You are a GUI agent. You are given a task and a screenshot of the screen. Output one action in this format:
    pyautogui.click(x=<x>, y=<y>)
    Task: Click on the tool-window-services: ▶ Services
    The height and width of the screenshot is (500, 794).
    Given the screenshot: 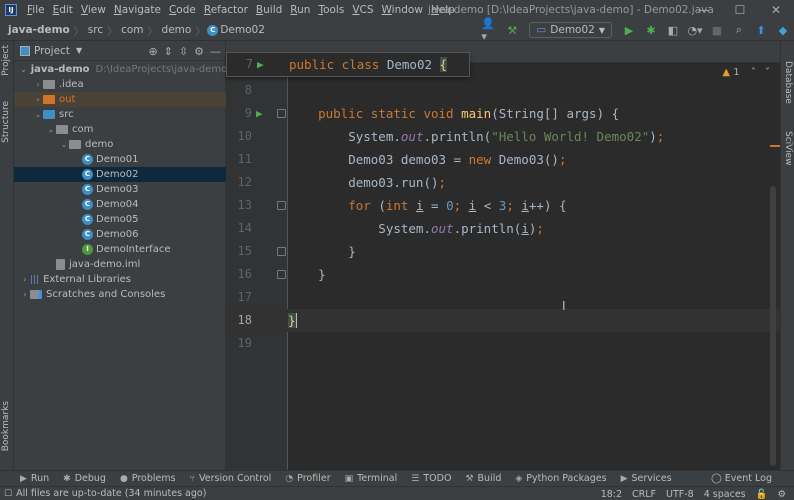 What is the action you would take?
    pyautogui.click(x=646, y=478)
    